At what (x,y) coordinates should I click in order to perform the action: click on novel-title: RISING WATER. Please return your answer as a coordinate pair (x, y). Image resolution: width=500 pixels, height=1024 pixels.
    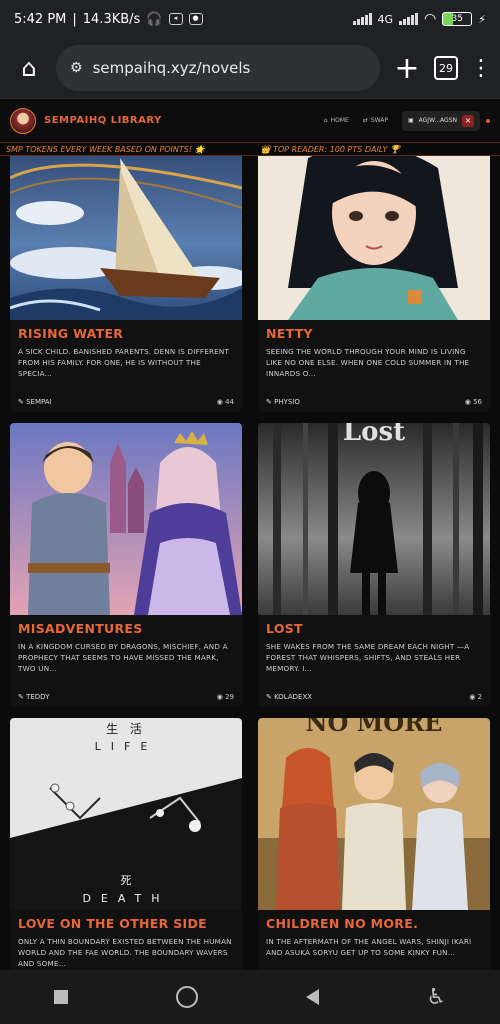
    Looking at the image, I should click on (126, 333).